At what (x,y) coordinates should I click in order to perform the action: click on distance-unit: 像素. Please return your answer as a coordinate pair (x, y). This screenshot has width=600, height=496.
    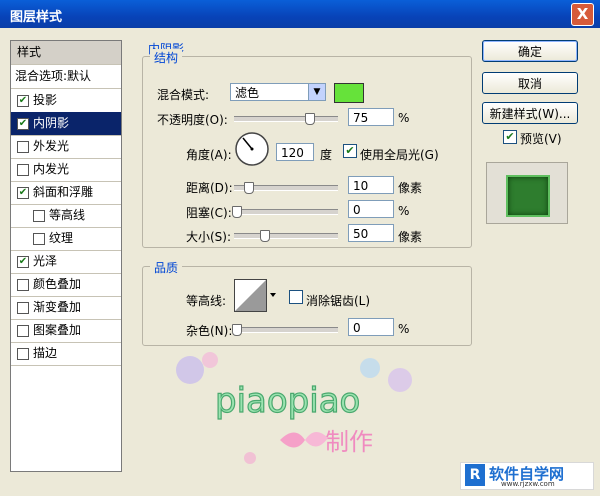
    Looking at the image, I should click on (410, 188).